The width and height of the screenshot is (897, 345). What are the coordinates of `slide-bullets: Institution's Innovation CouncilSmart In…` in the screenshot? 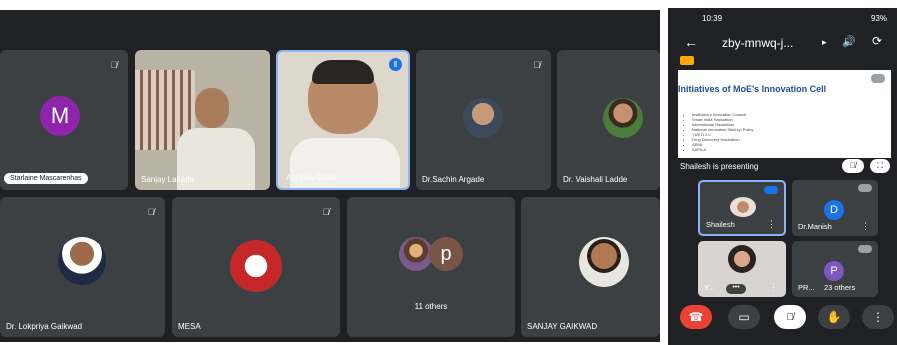 It's located at (722, 132).